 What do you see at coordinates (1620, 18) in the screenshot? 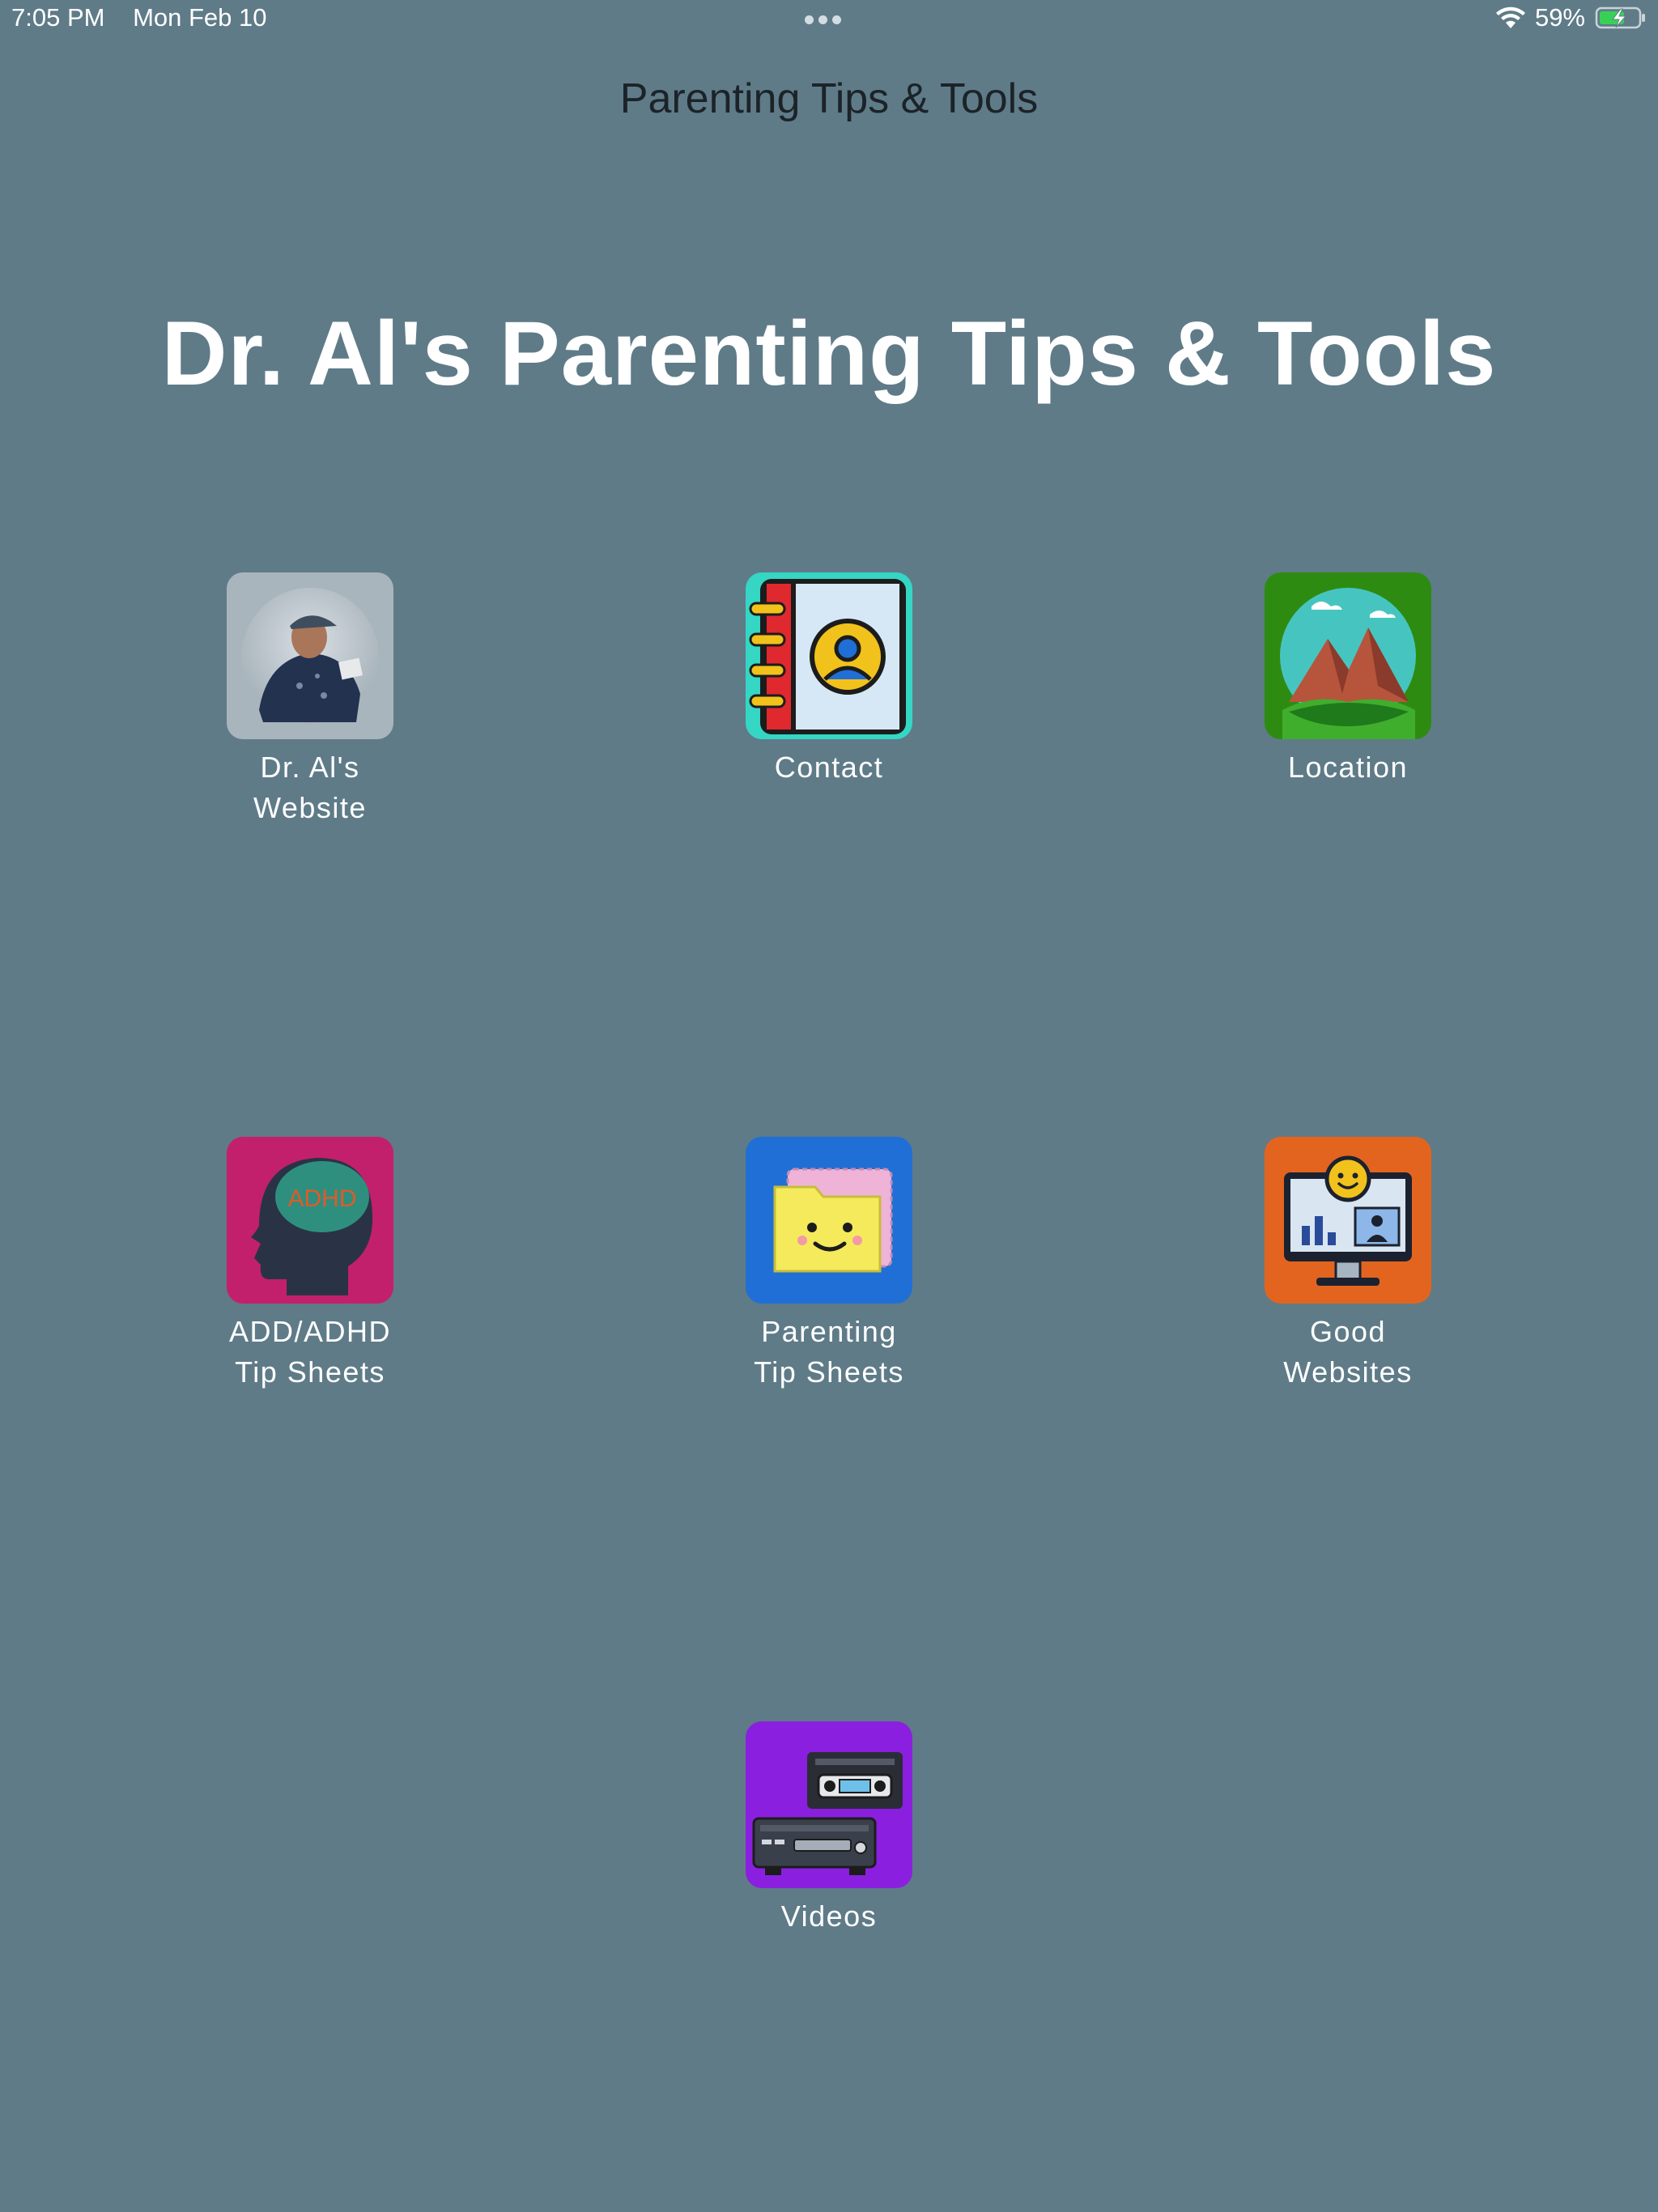
I see `battery-charging-icon` at bounding box center [1620, 18].